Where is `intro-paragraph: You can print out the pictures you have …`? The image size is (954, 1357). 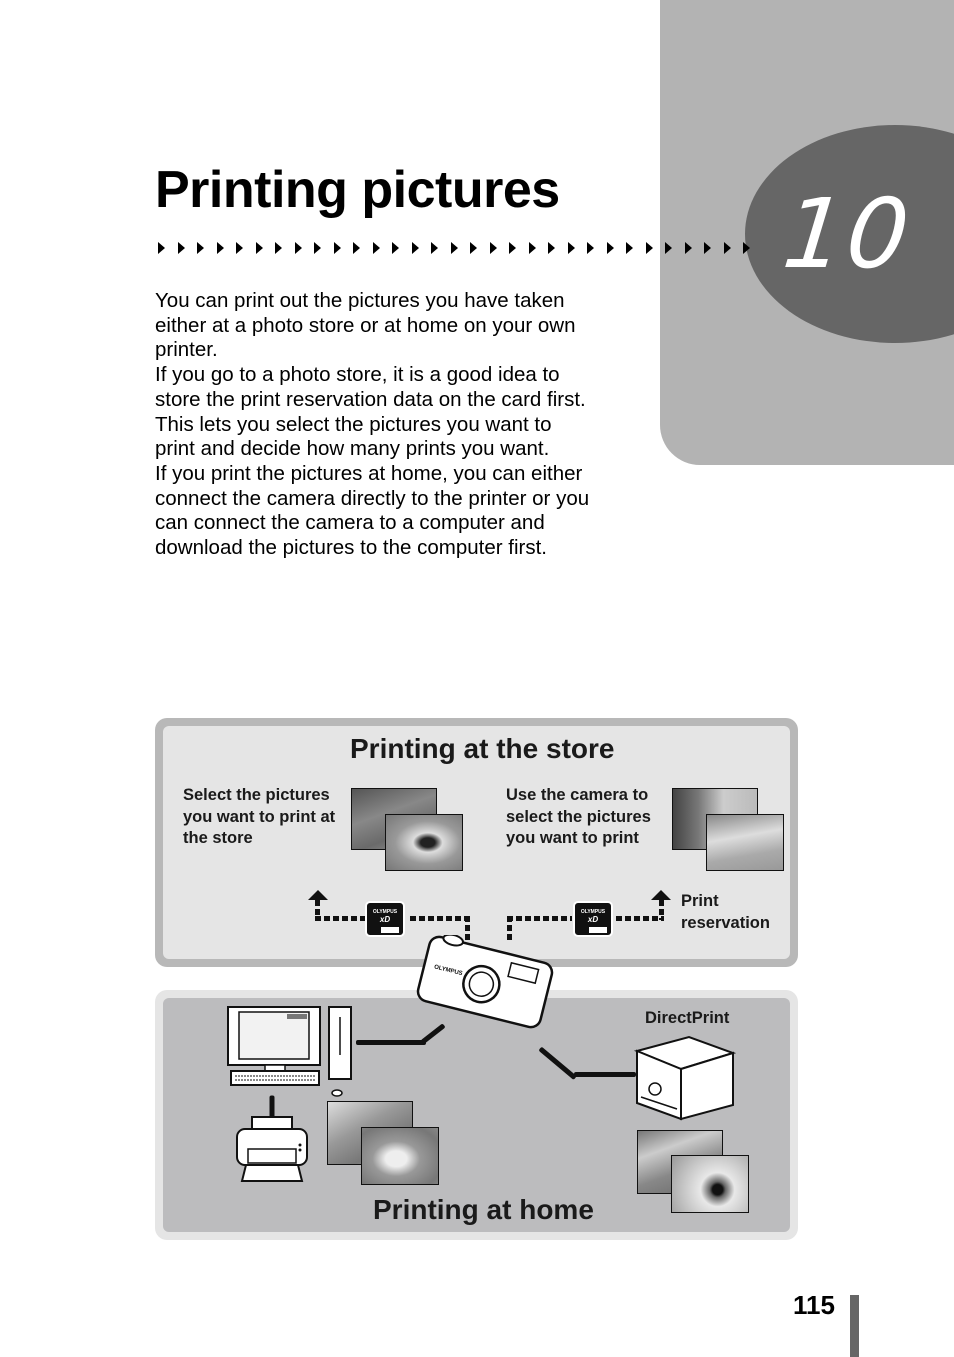 intro-paragraph: You can print out the pictures you have … is located at coordinates (365, 325).